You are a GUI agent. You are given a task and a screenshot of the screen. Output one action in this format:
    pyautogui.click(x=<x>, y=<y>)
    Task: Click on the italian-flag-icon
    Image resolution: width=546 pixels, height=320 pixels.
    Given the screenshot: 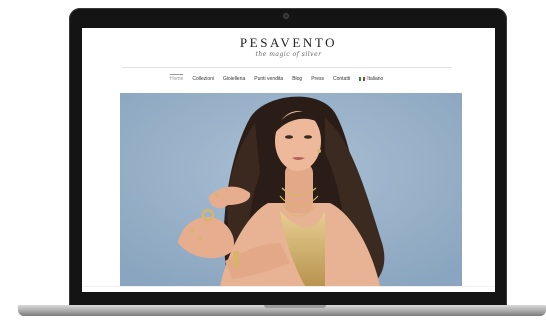 What is the action you would take?
    pyautogui.click(x=362, y=78)
    